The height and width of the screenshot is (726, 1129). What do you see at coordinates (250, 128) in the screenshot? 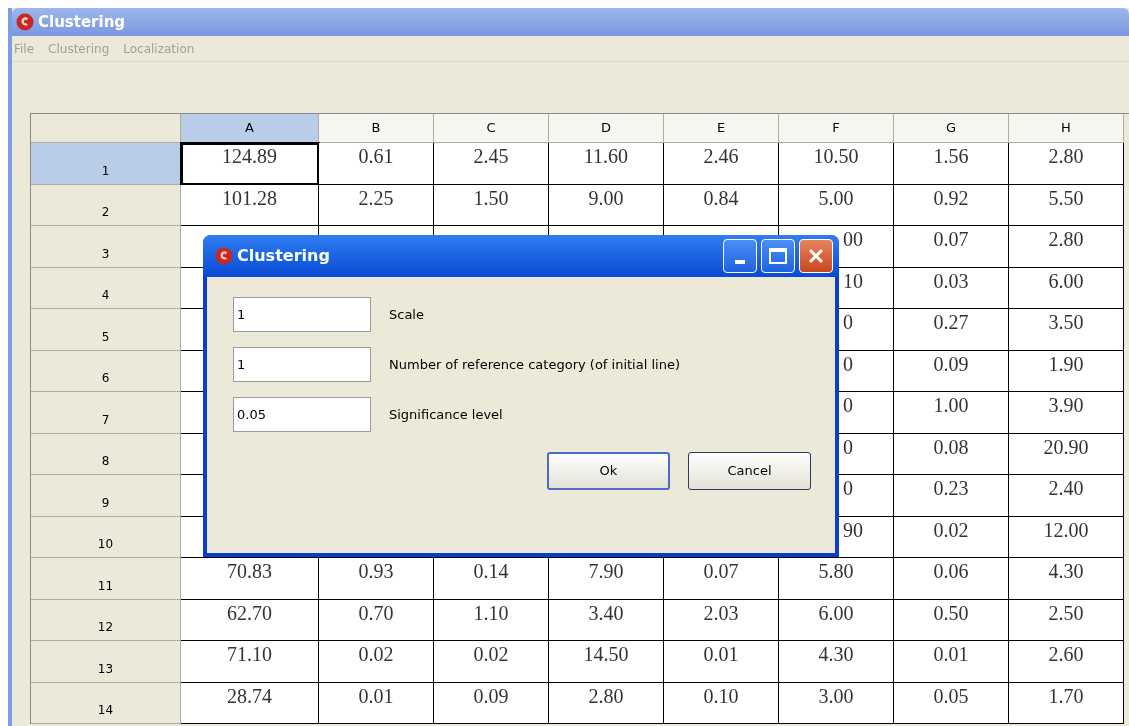
I see `column-header: A` at bounding box center [250, 128].